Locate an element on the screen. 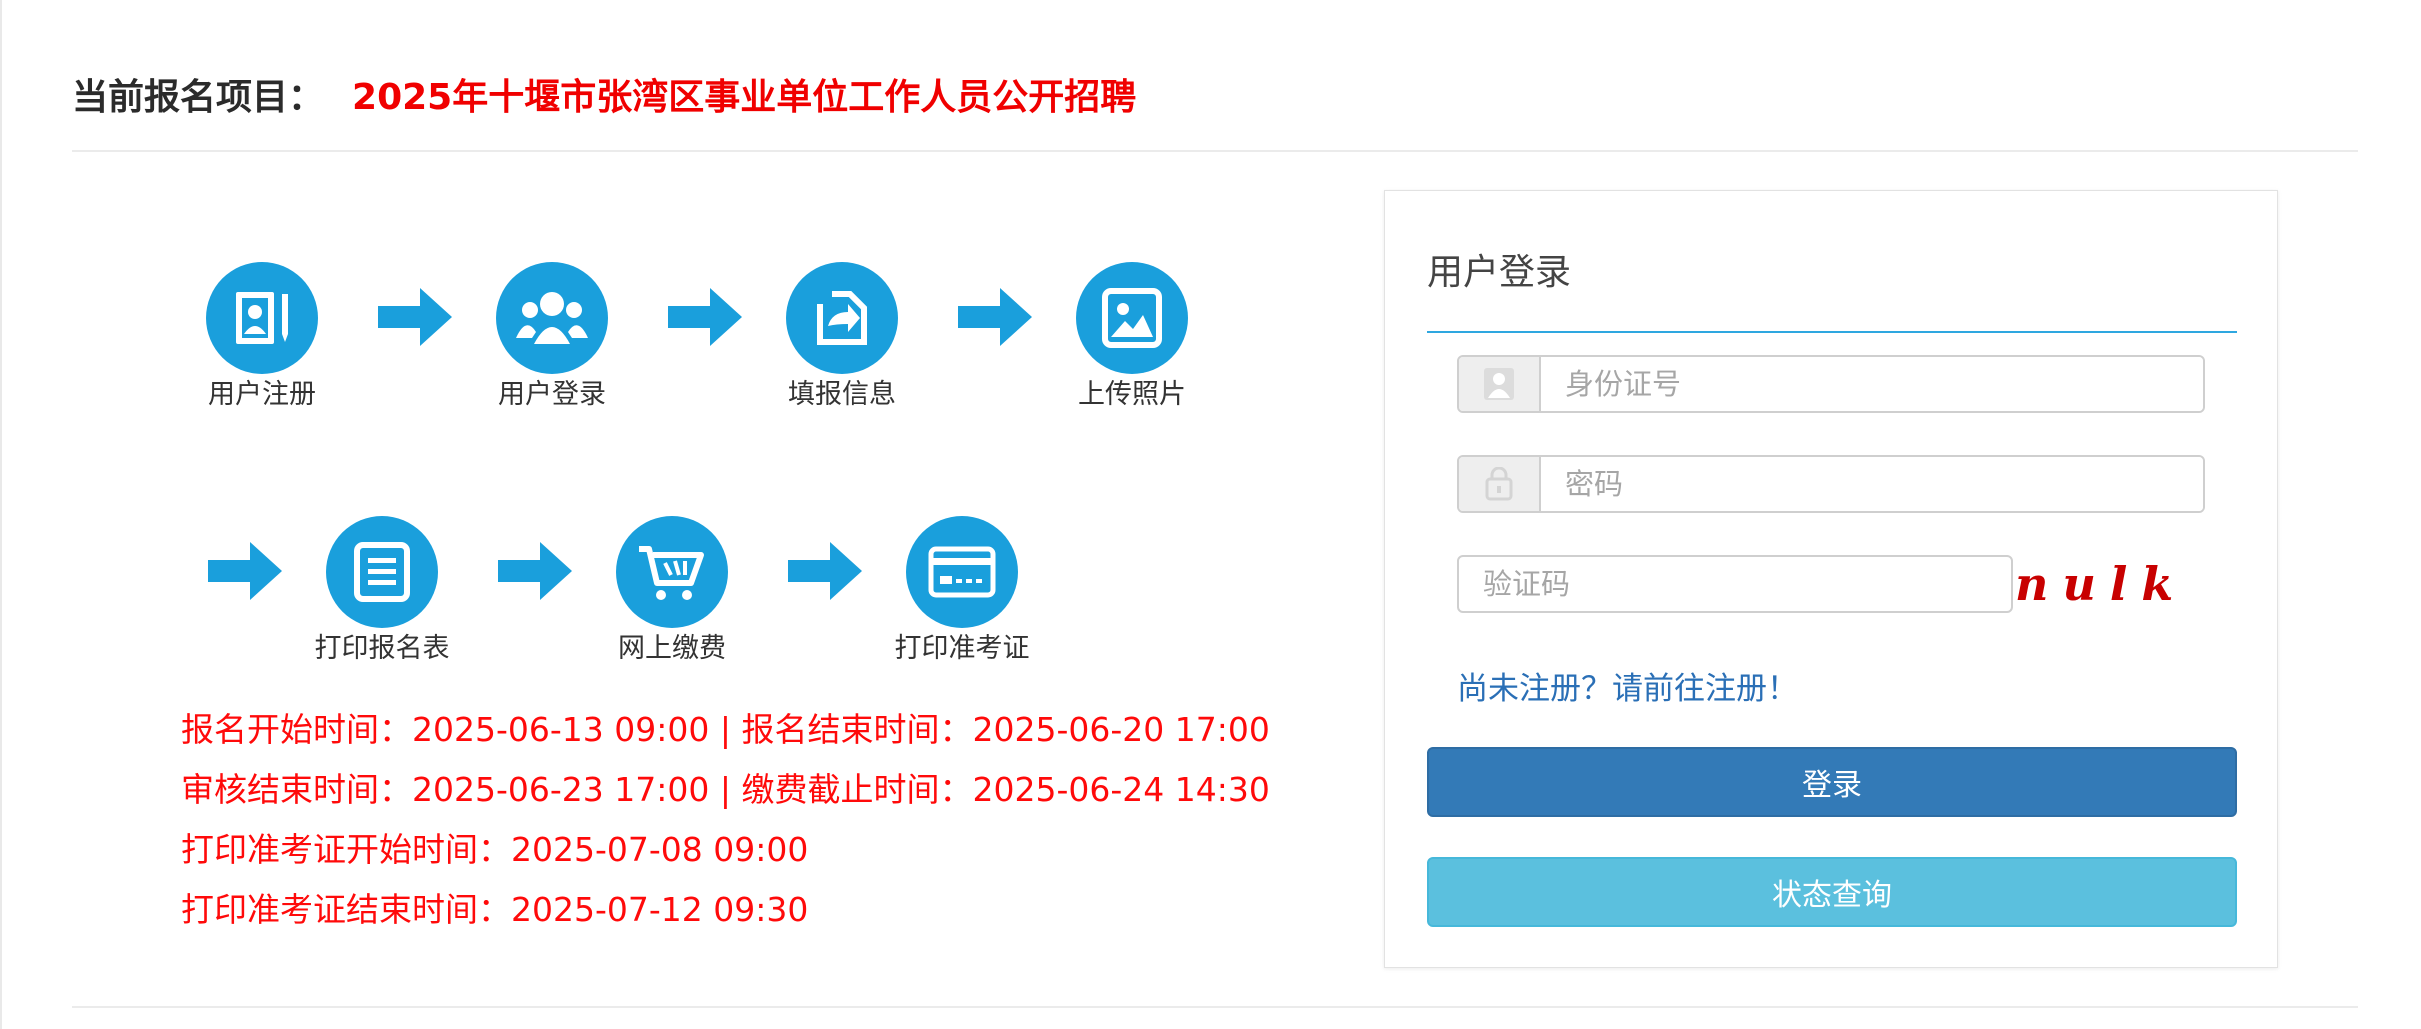  step-online-payment: 网上缴费 is located at coordinates (672, 590).